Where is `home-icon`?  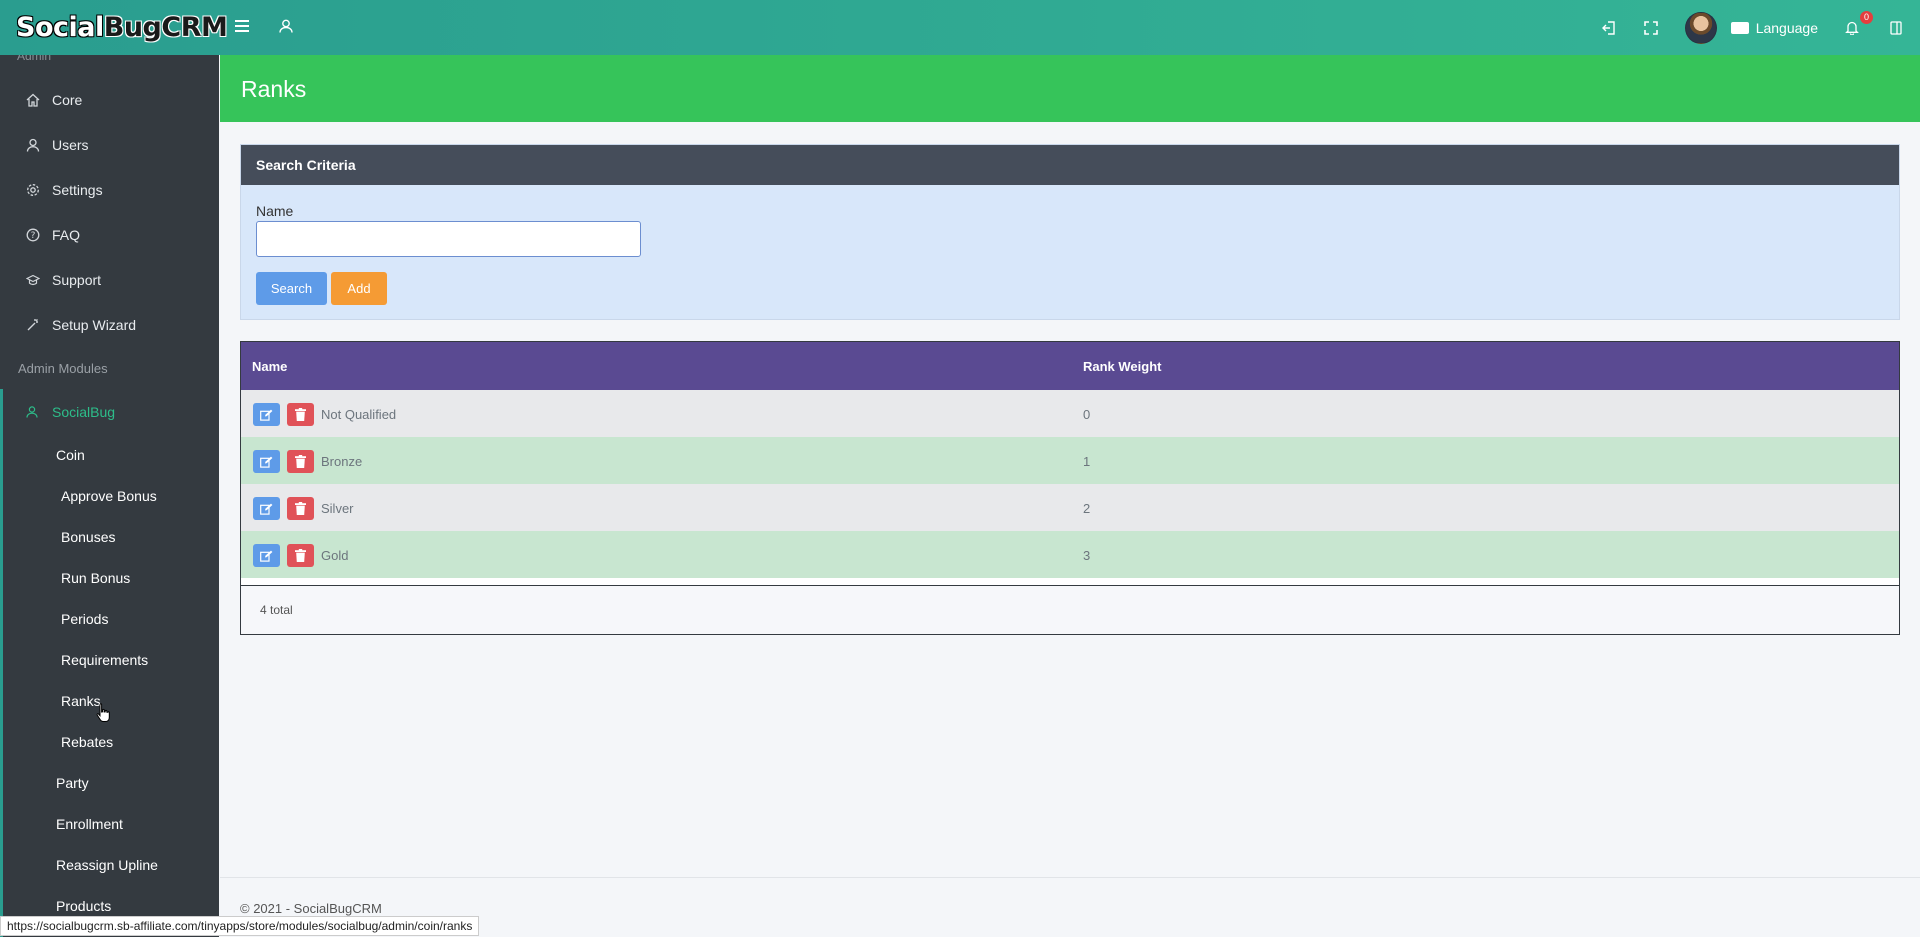 home-icon is located at coordinates (33, 100).